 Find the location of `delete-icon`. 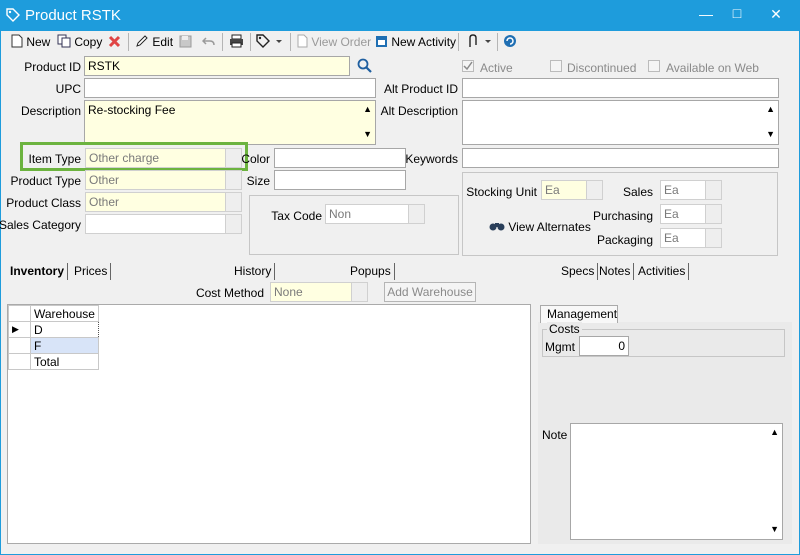

delete-icon is located at coordinates (114, 43).